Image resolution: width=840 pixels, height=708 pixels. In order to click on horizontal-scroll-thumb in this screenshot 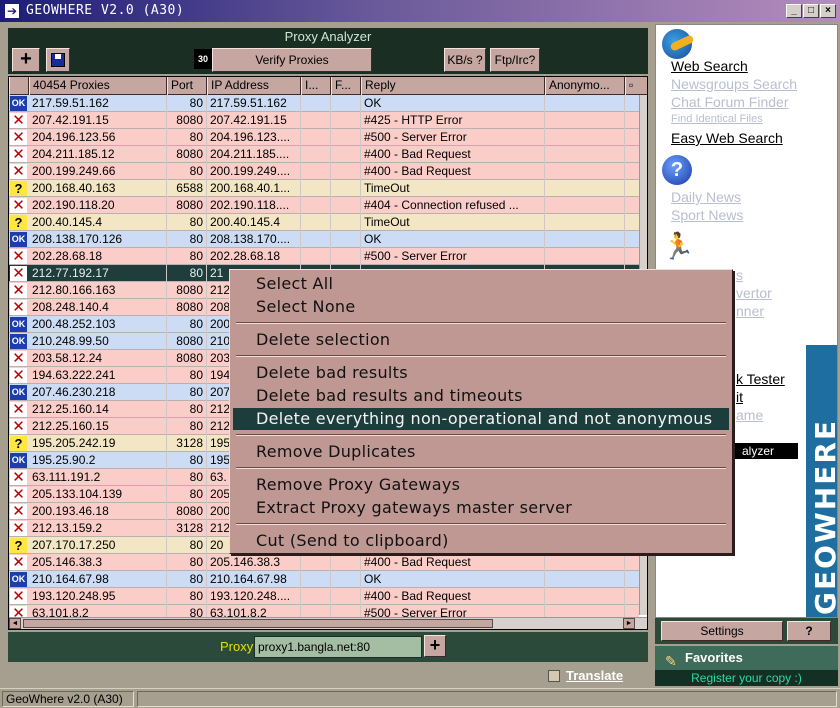, I will do `click(258, 623)`.